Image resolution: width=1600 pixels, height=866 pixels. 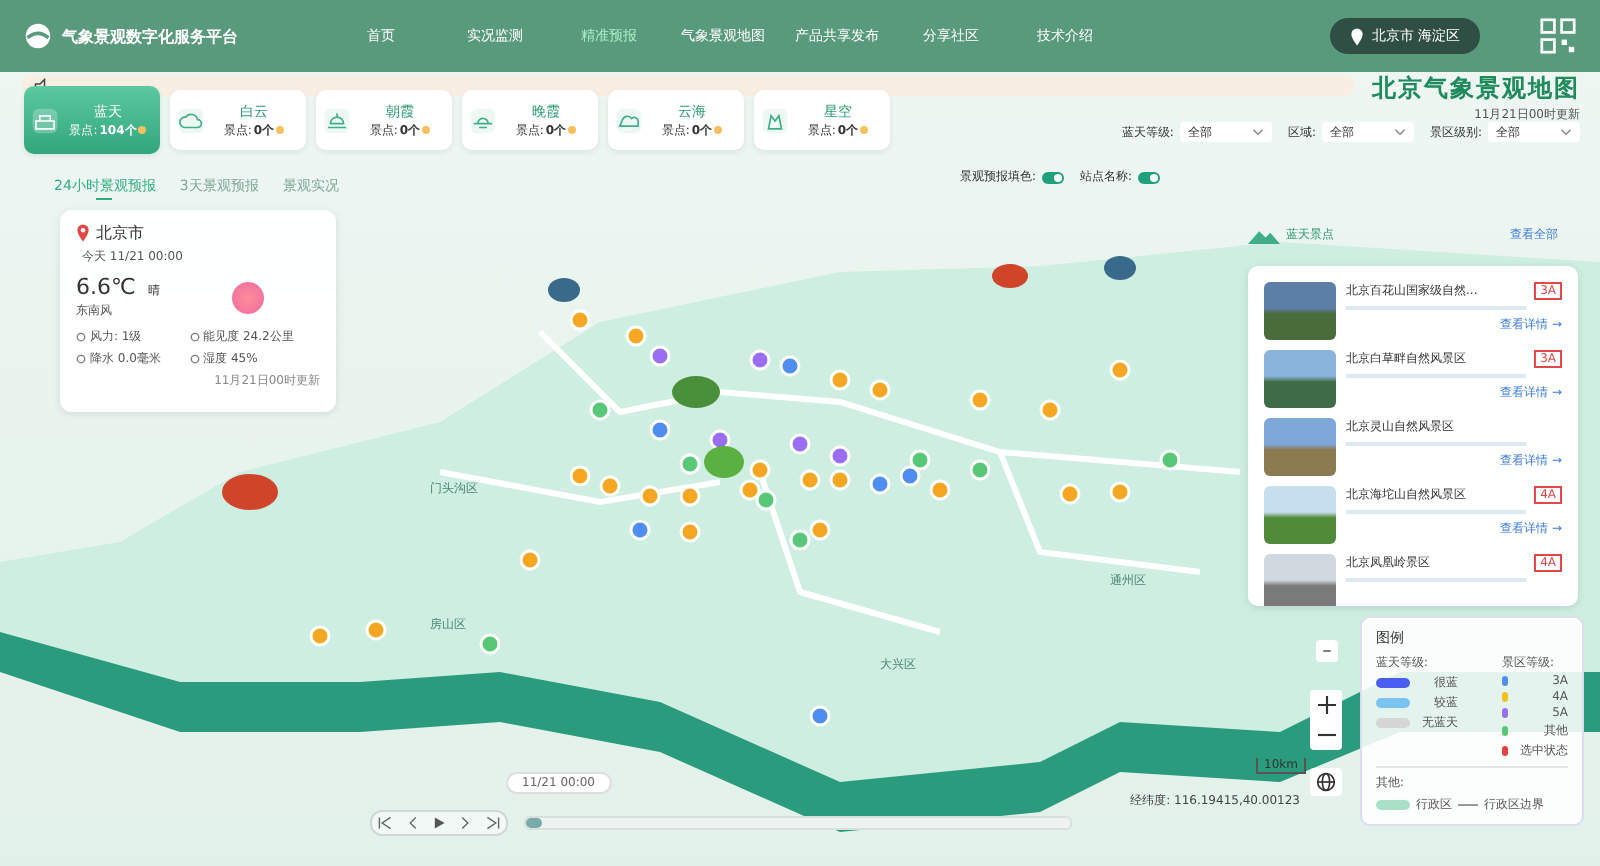 I want to click on timeline-slider, so click(x=534, y=823).